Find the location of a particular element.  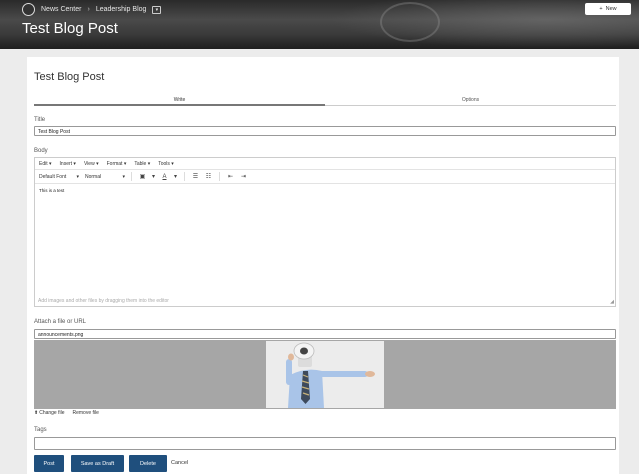

font-family-value: Default Font is located at coordinates (53, 176).